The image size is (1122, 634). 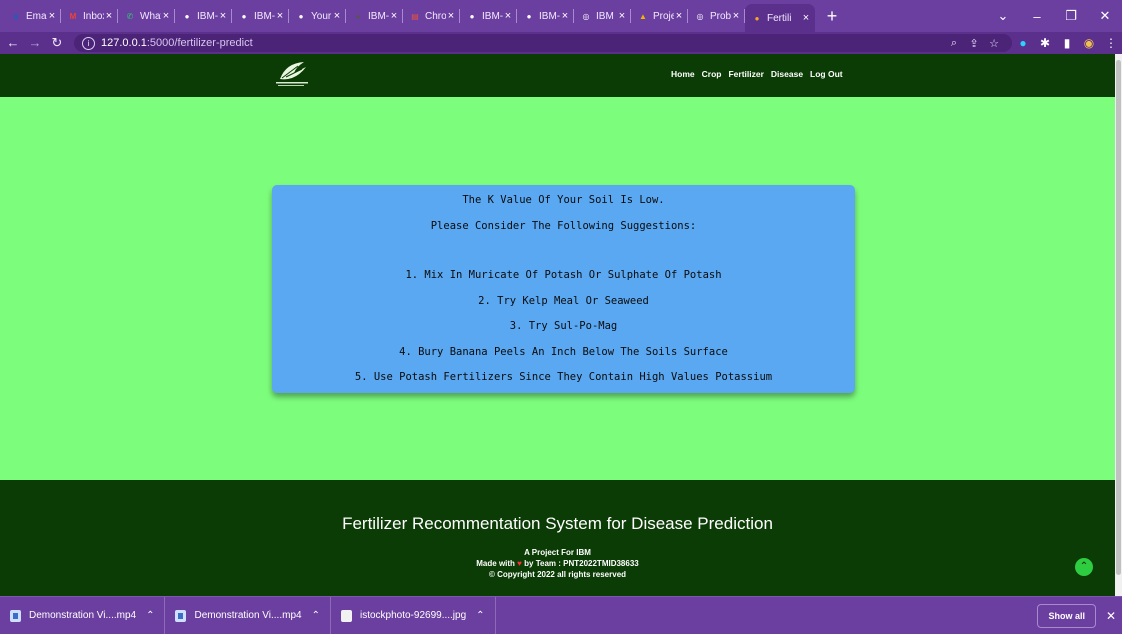 What do you see at coordinates (146, 16) in the screenshot?
I see `browser-tab: ✆ What×` at bounding box center [146, 16].